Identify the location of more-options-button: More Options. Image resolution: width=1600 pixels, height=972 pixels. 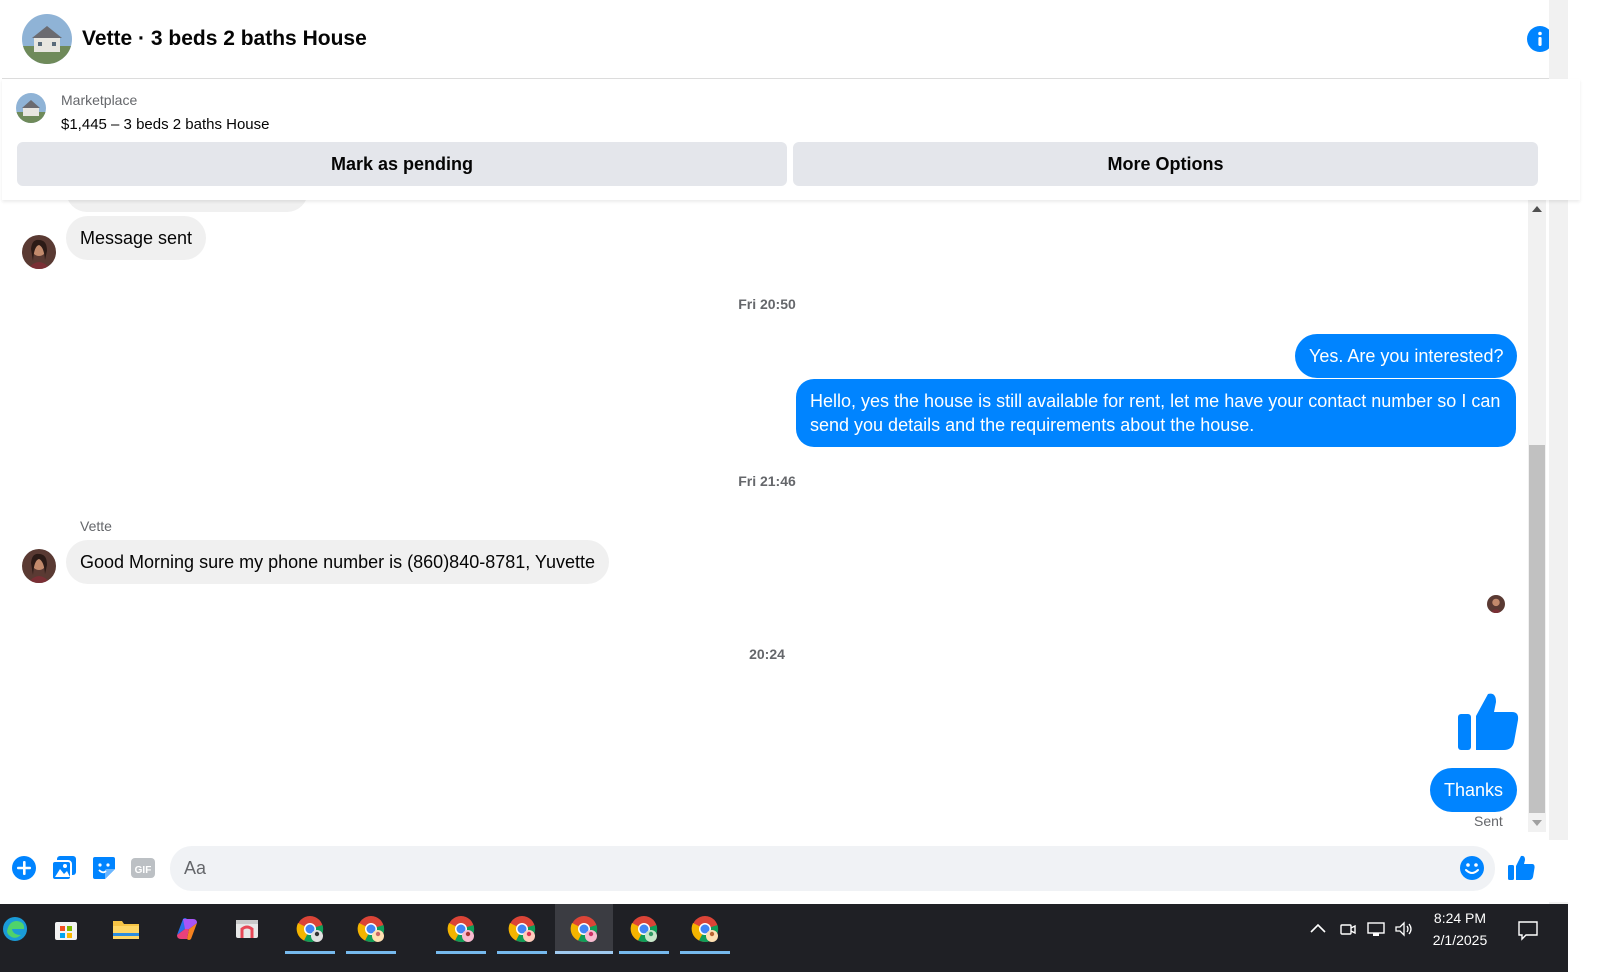
(1165, 164).